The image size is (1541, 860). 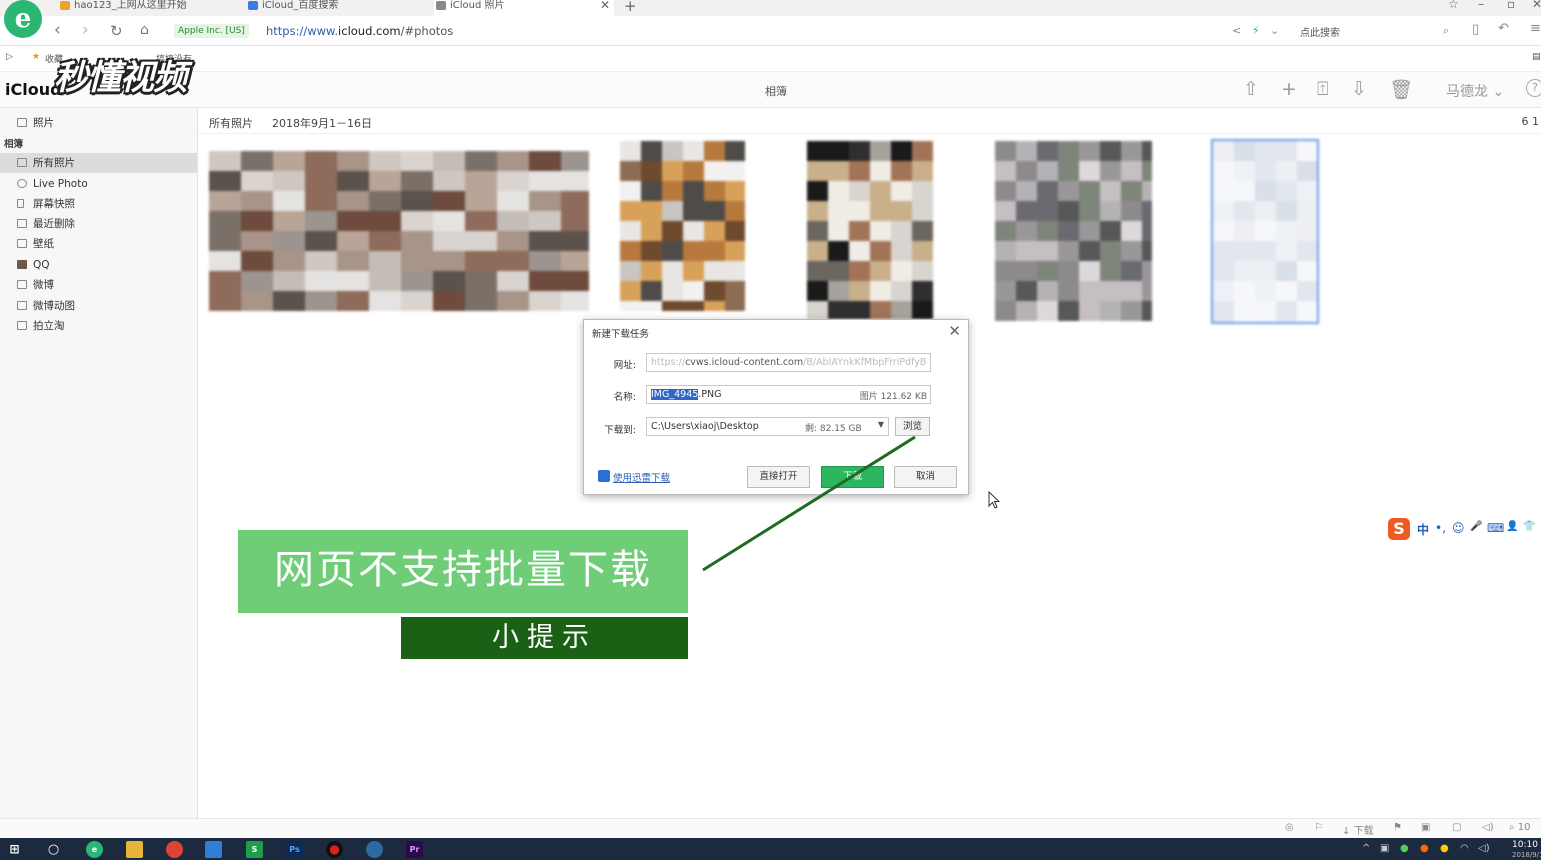 What do you see at coordinates (1446, 31) in the screenshot?
I see `search-icon: ⌕` at bounding box center [1446, 31].